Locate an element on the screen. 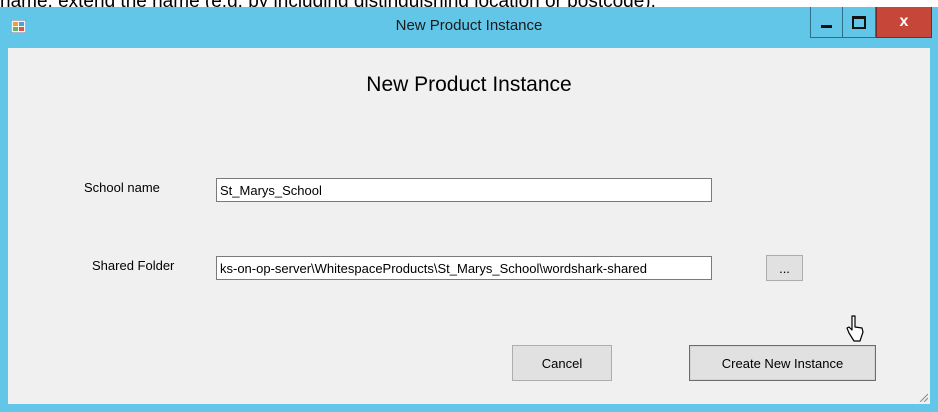 The image size is (938, 412). minimize-button is located at coordinates (826, 22).